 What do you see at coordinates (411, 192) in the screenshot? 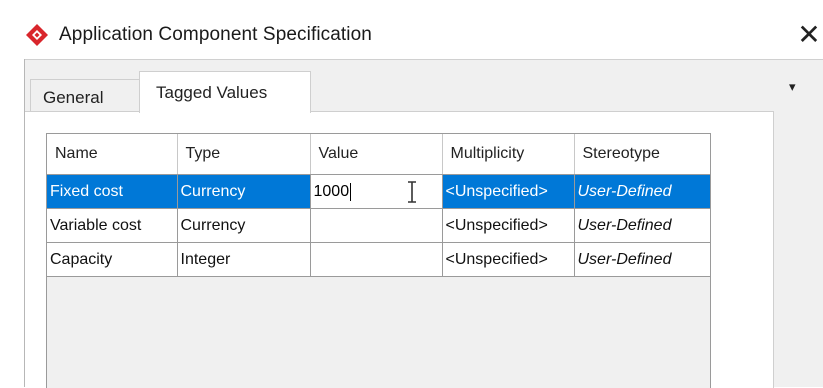
I see `text-cursor-icon` at bounding box center [411, 192].